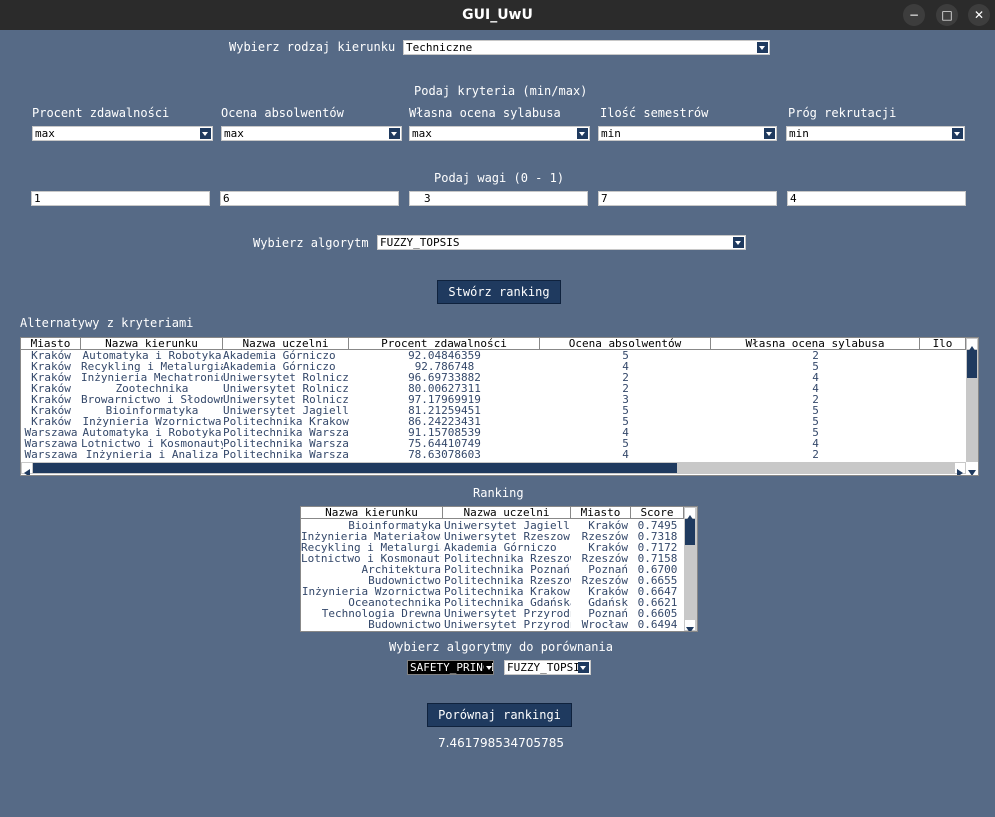  I want to click on table-cell: Inżynieria Materiałowa, so click(371, 536).